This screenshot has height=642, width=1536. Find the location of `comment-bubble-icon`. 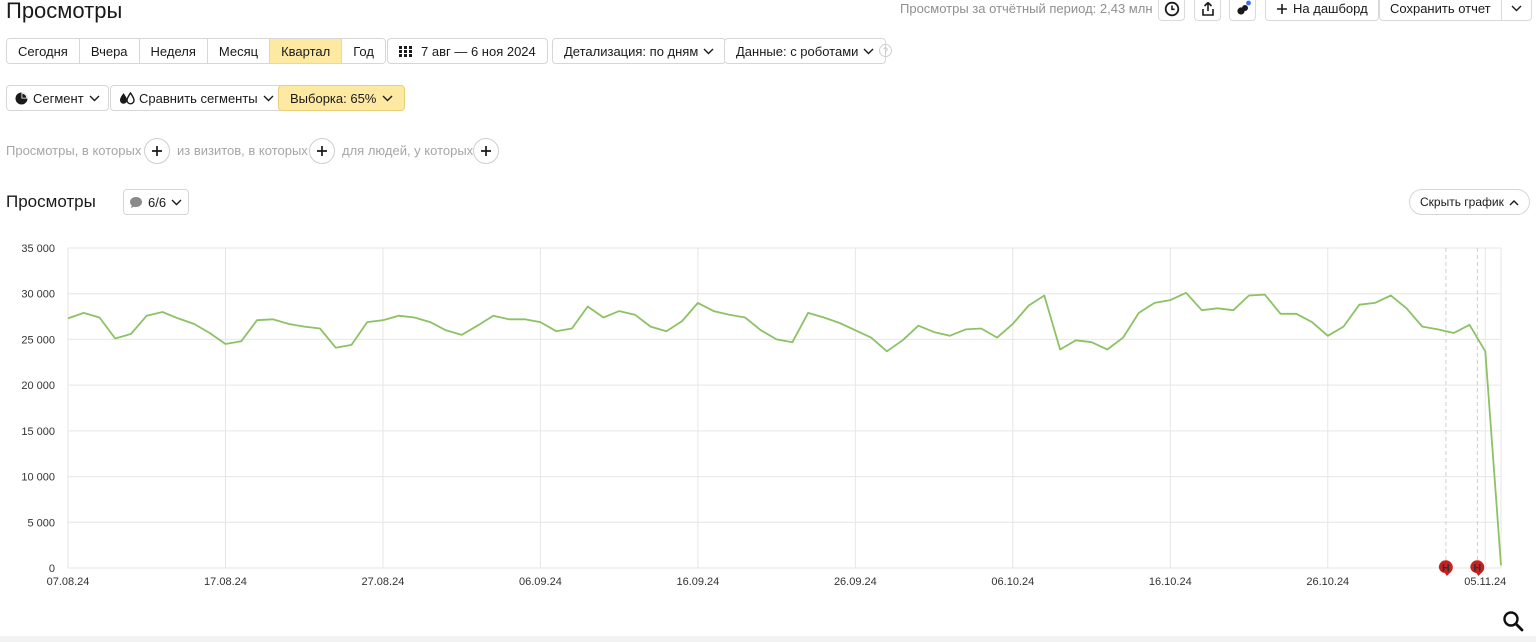

comment-bubble-icon is located at coordinates (136, 202).